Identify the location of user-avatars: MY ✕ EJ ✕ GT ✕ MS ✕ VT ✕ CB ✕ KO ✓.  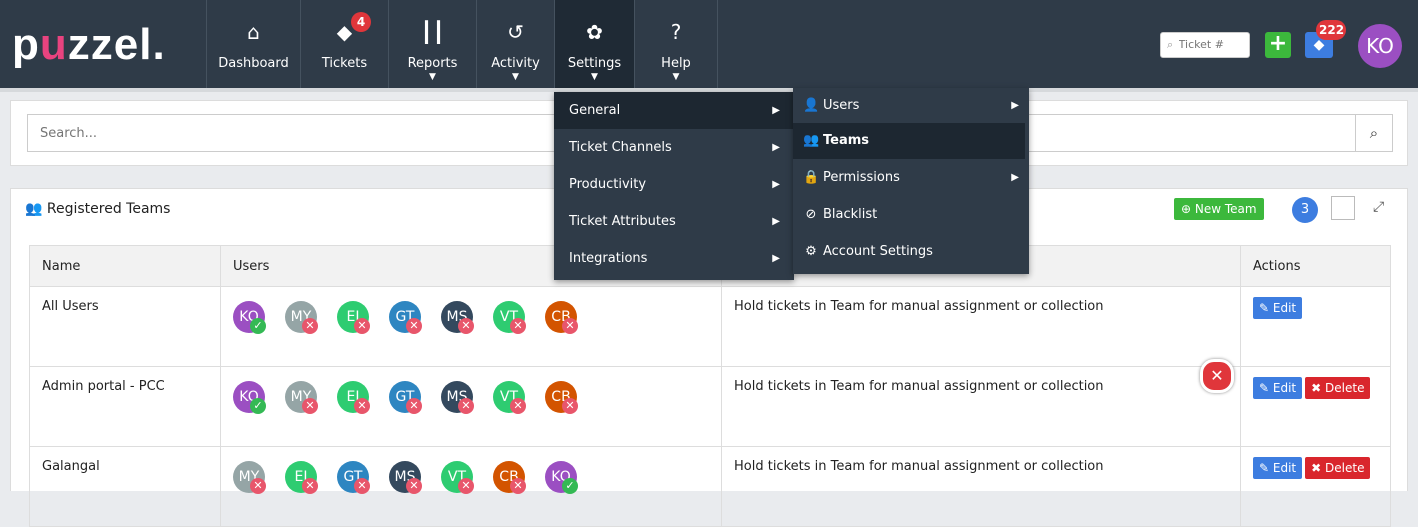
(471, 477).